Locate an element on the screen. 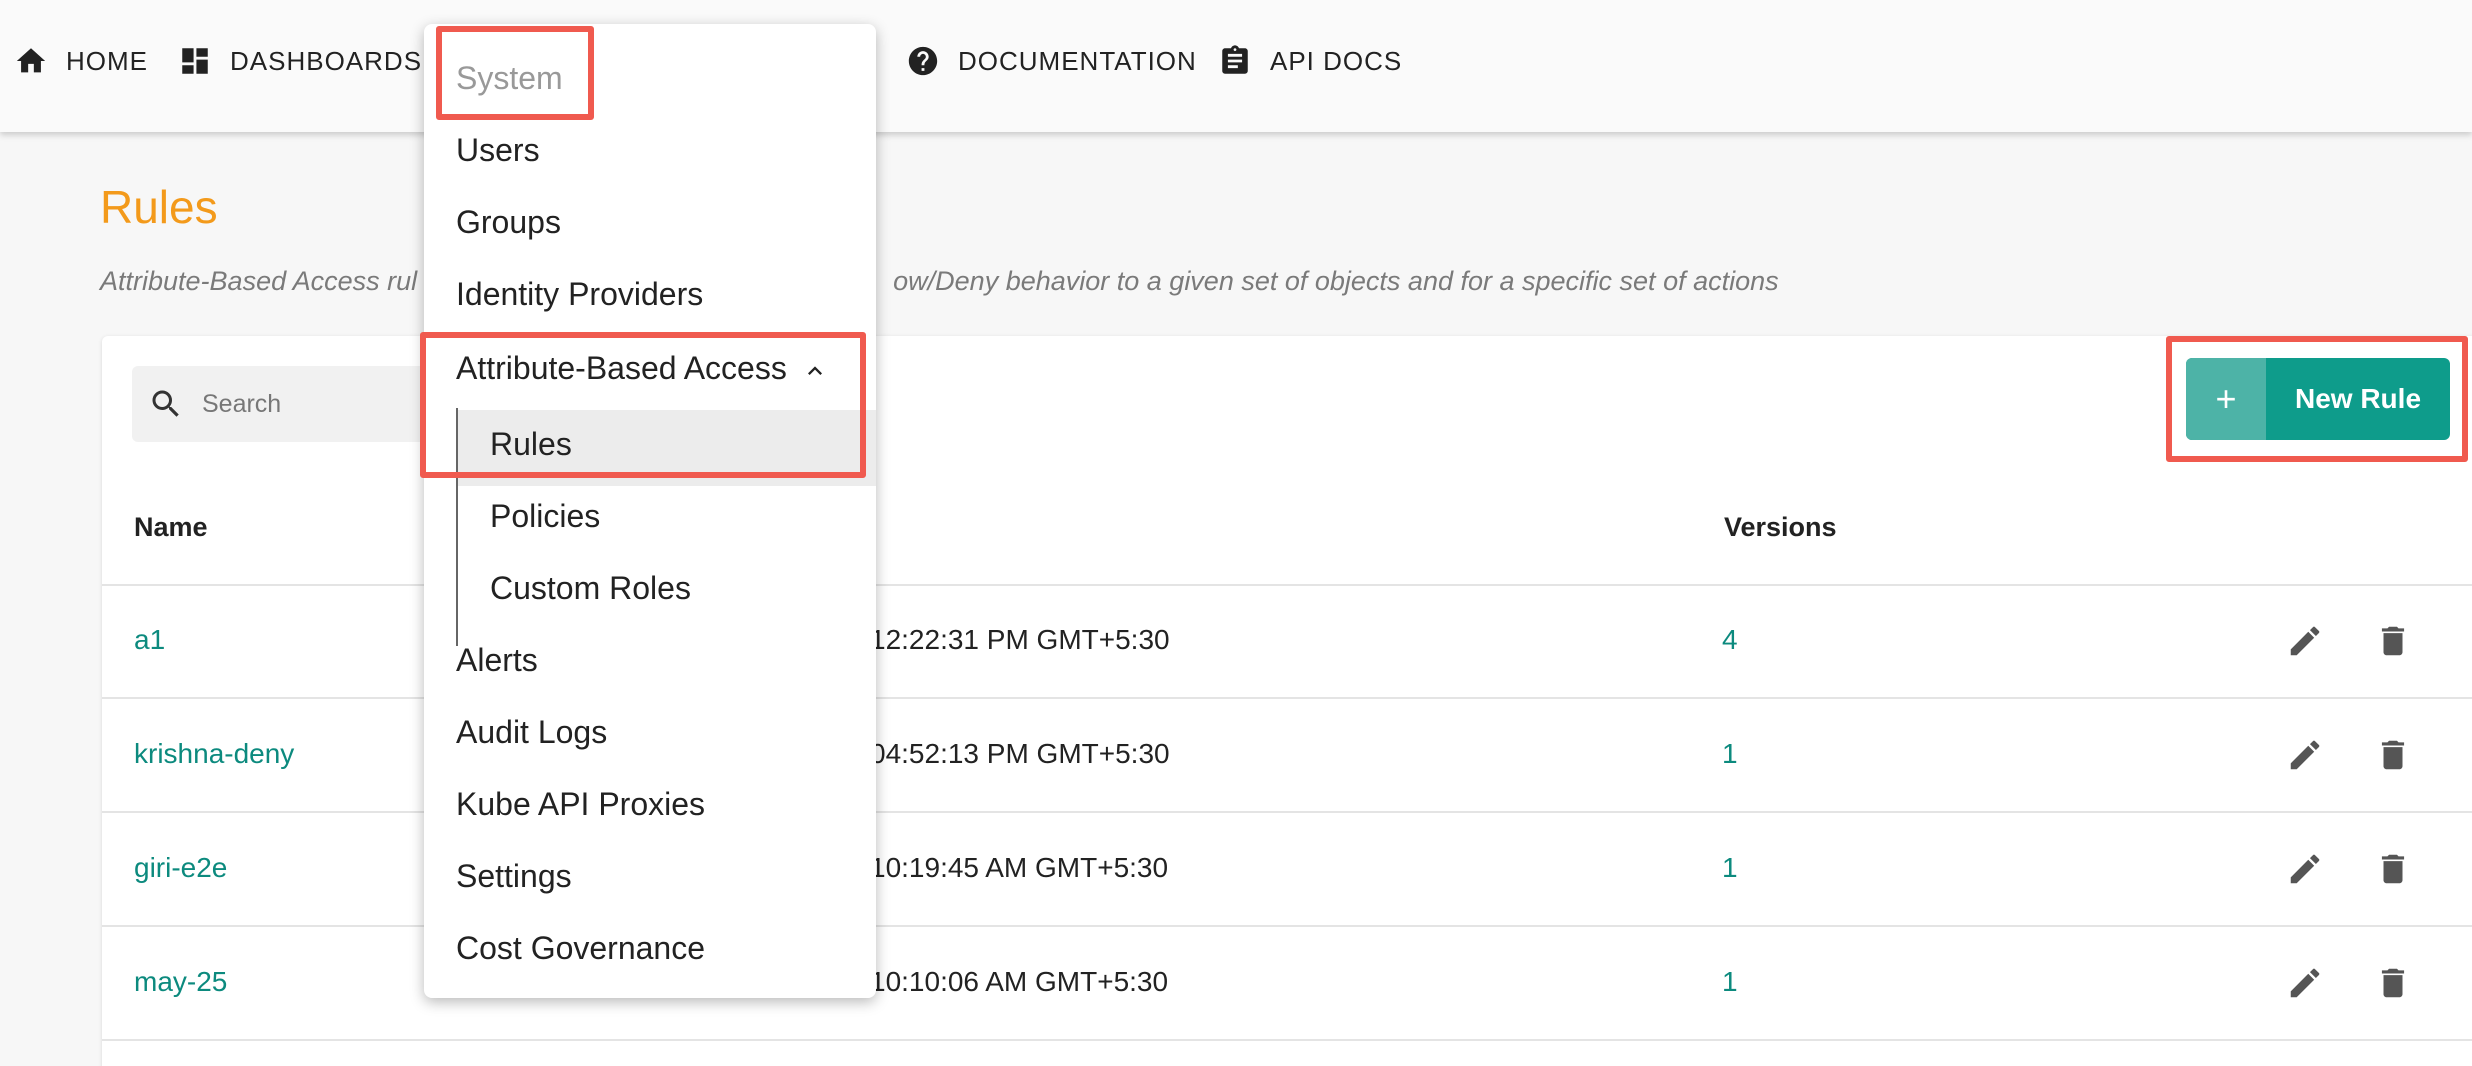 The image size is (2472, 1066). rule-modified-date: 10:19:45 AM GMT+5:30 is located at coordinates (1019, 867).